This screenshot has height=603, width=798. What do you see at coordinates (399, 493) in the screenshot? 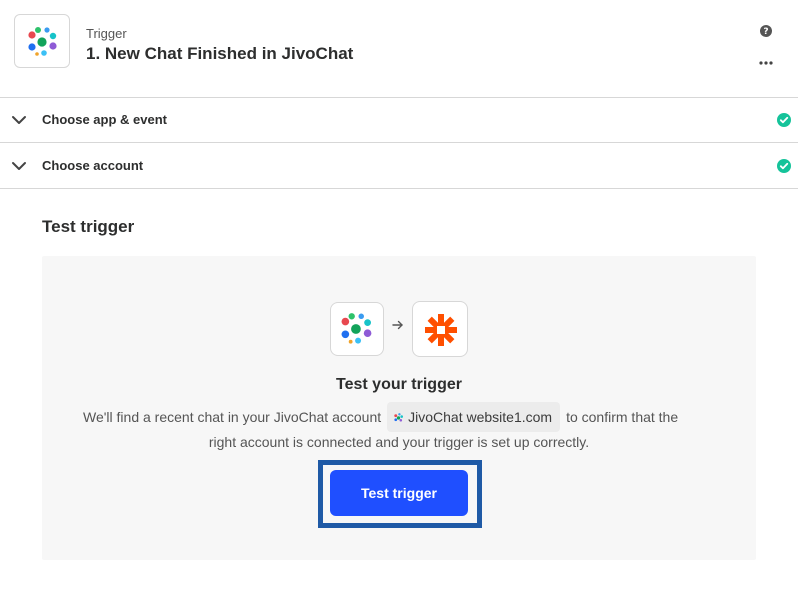
I see `test-trigger-button: Test trigger` at bounding box center [399, 493].